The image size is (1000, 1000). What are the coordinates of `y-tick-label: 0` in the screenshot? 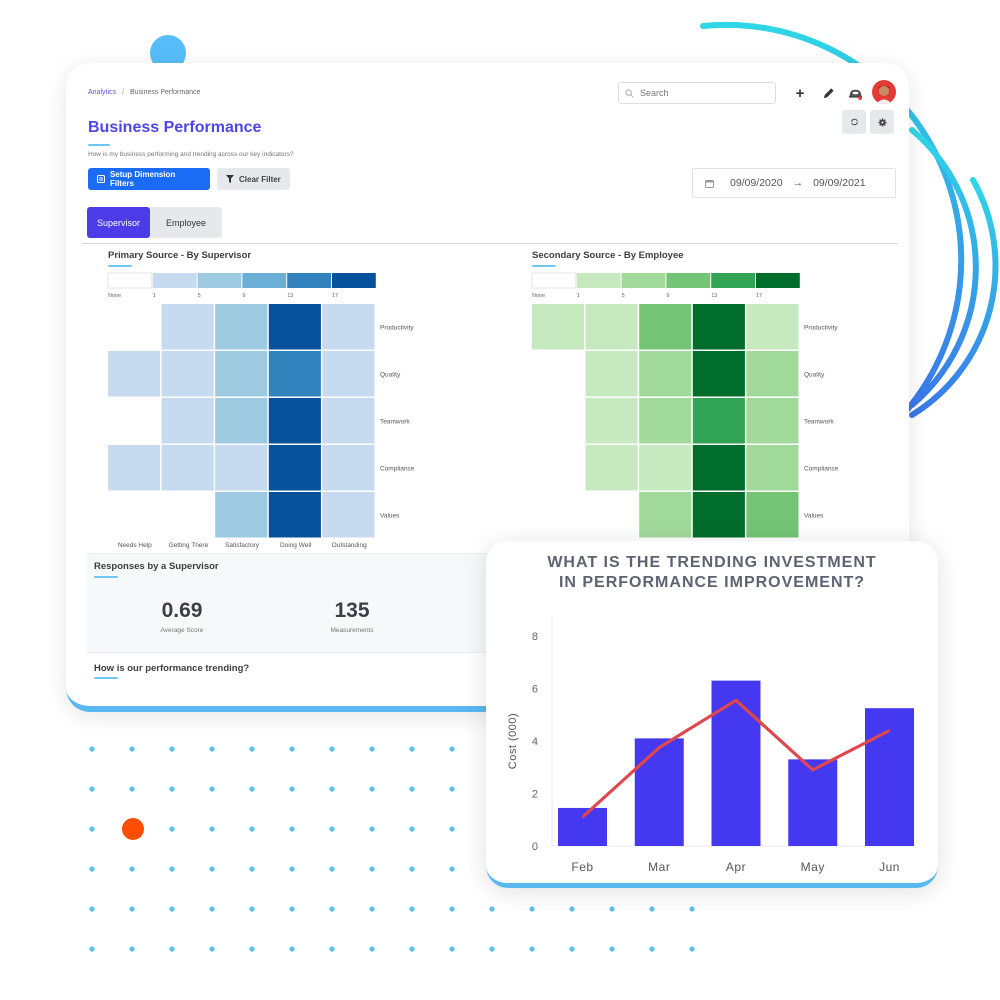 It's located at (535, 847).